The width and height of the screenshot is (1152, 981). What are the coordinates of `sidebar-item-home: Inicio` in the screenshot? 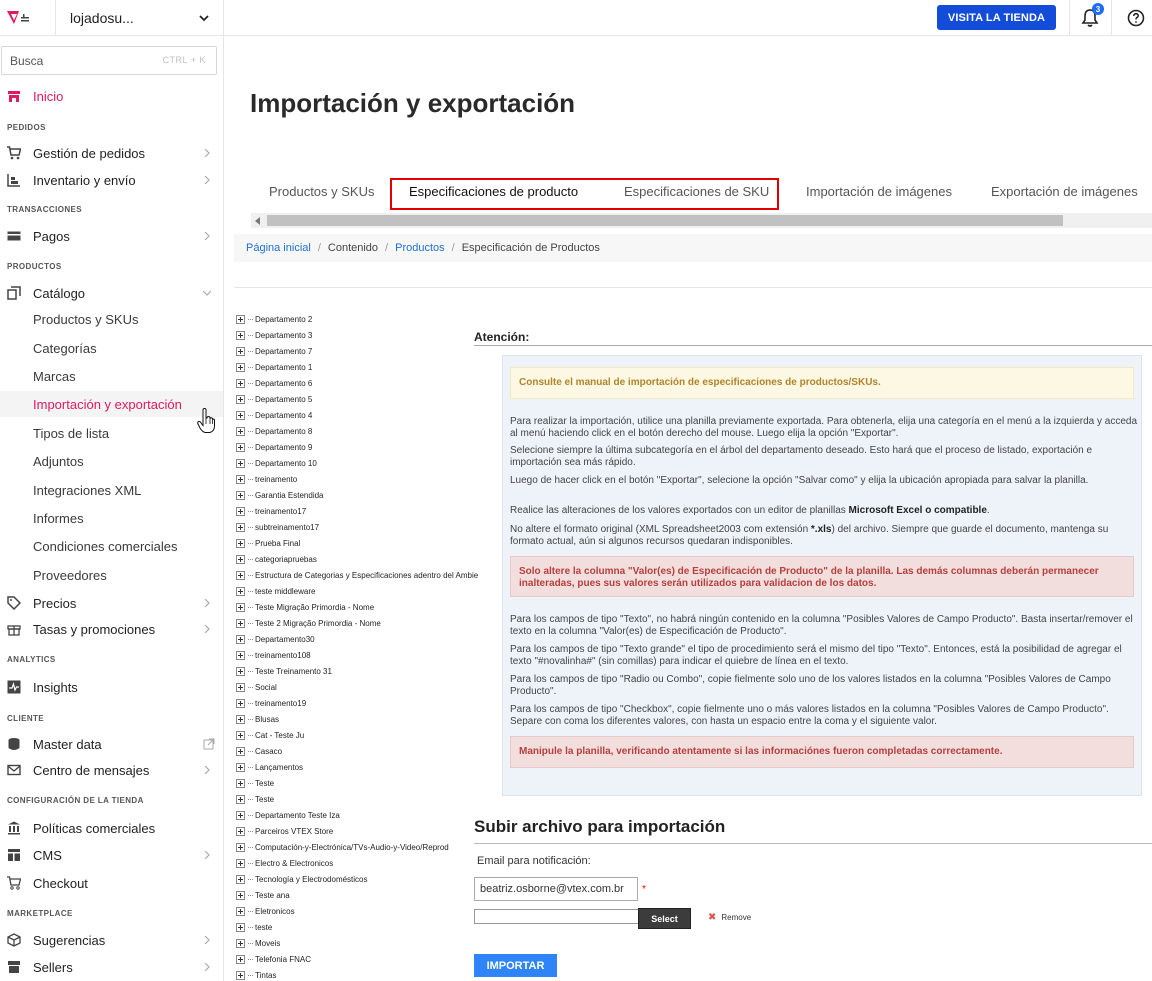 It's located at (111, 96).